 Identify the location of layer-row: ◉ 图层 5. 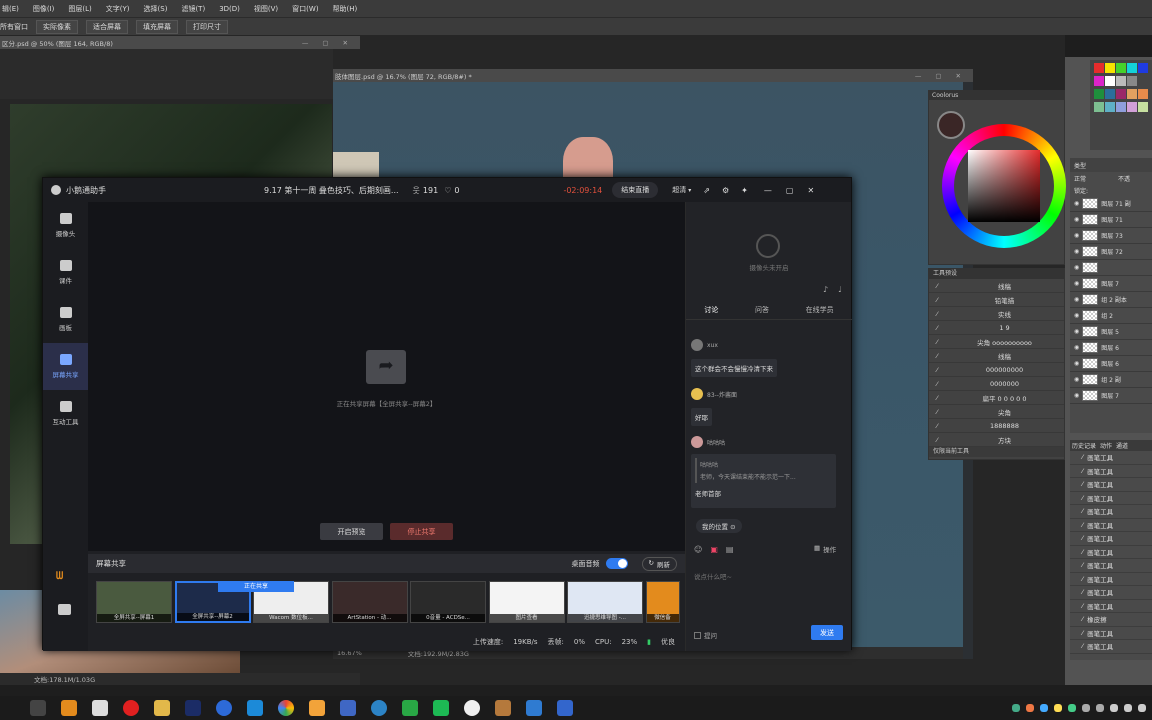
(1111, 332).